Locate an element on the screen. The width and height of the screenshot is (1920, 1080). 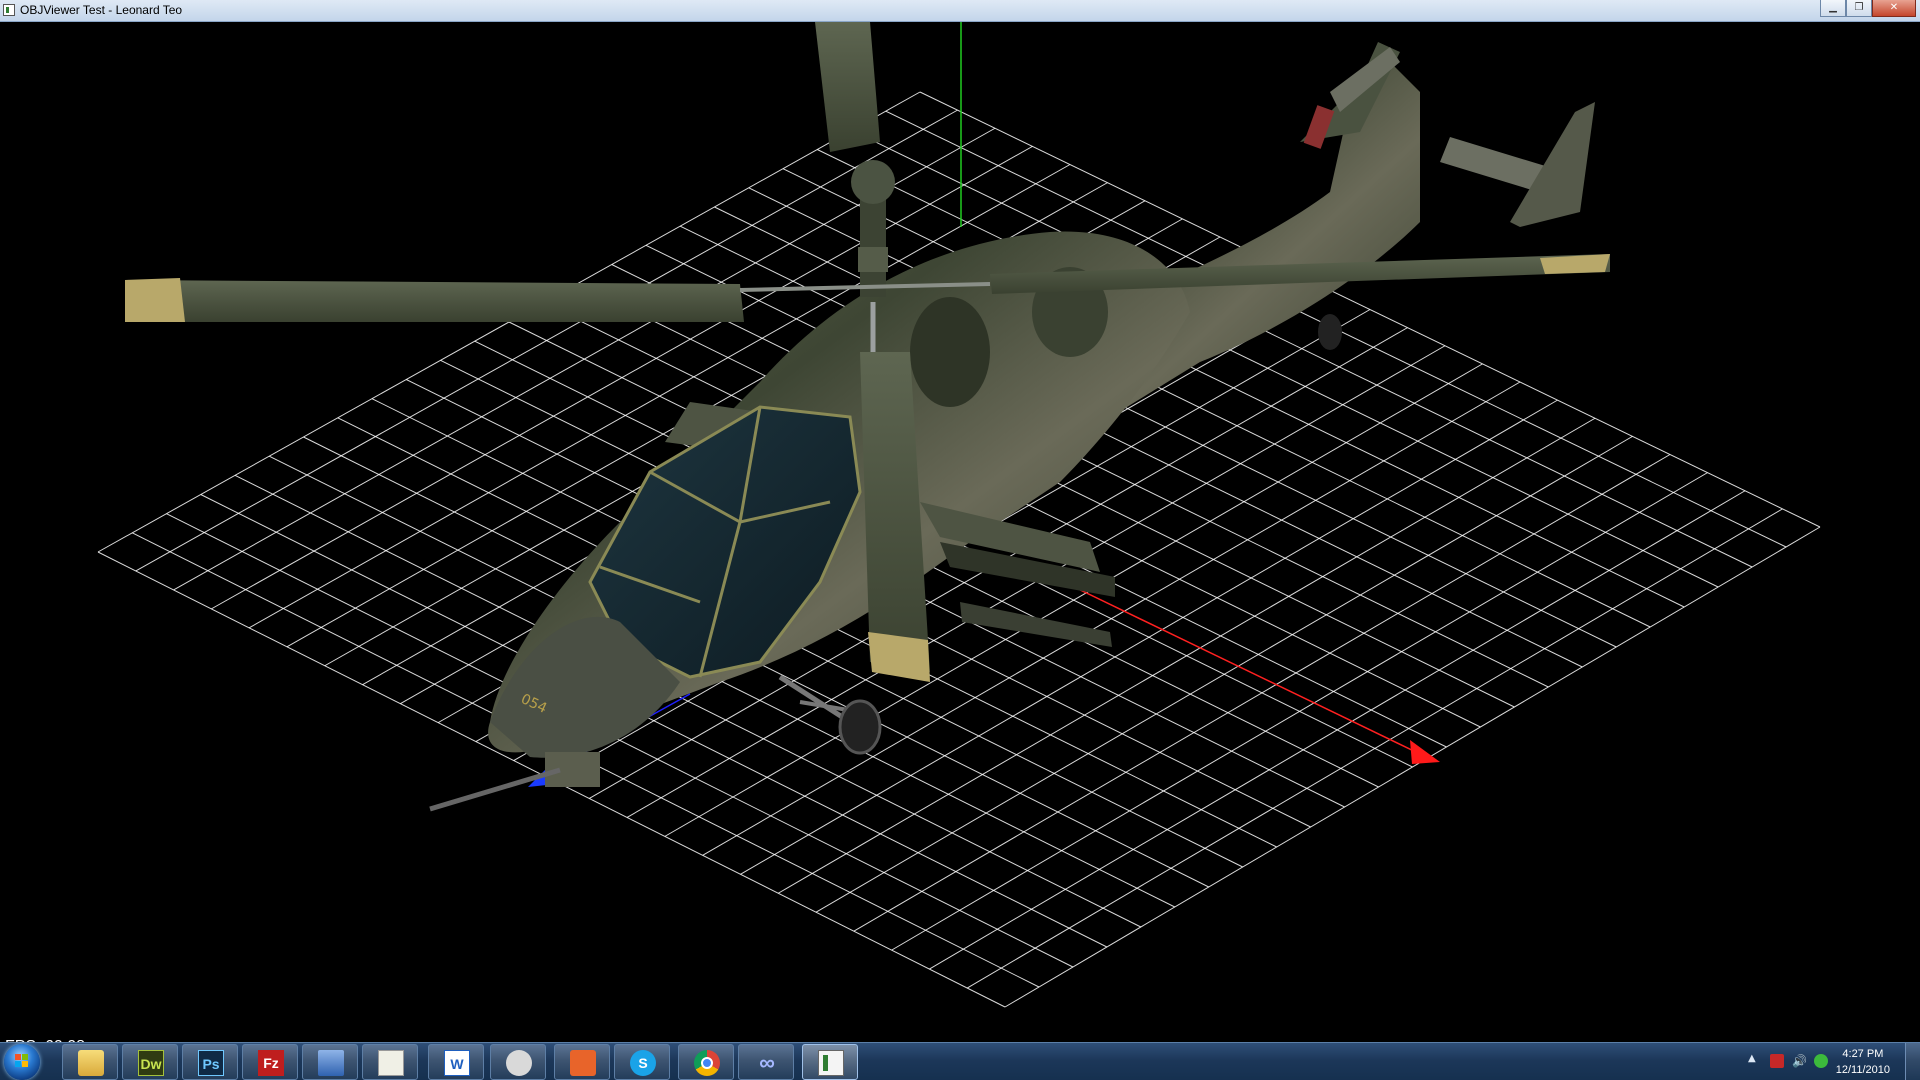
windows-start-icon is located at coordinates (22, 1061).